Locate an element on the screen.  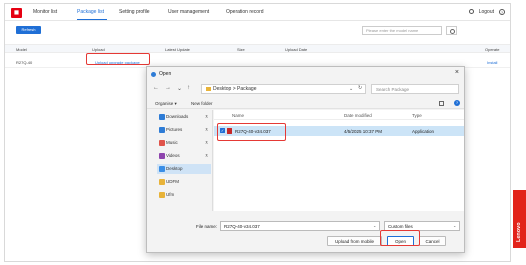
col-latest-update: Latest Update is located at coordinates (177, 49).